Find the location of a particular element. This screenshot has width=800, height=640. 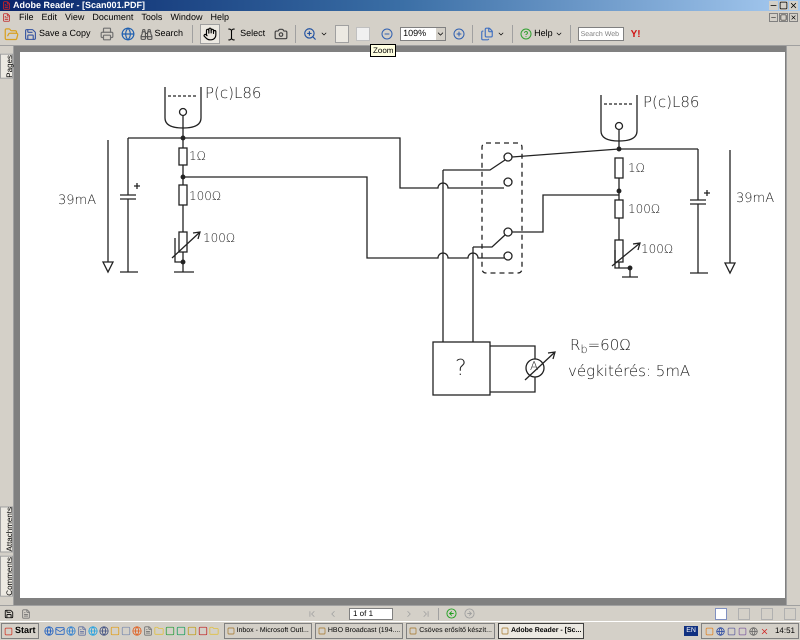

toolbar-logo: Y! is located at coordinates (635, 34).